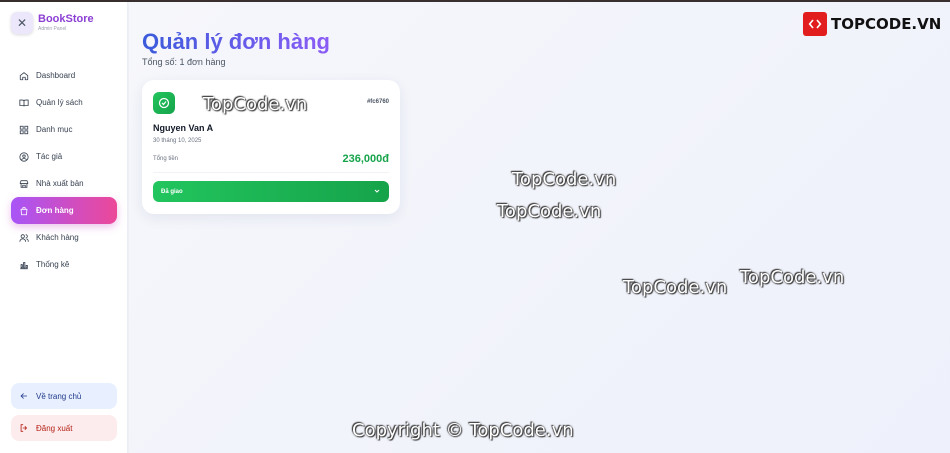 The image size is (950, 453). Describe the element at coordinates (24, 396) in the screenshot. I see `arrow-left-icon` at that location.